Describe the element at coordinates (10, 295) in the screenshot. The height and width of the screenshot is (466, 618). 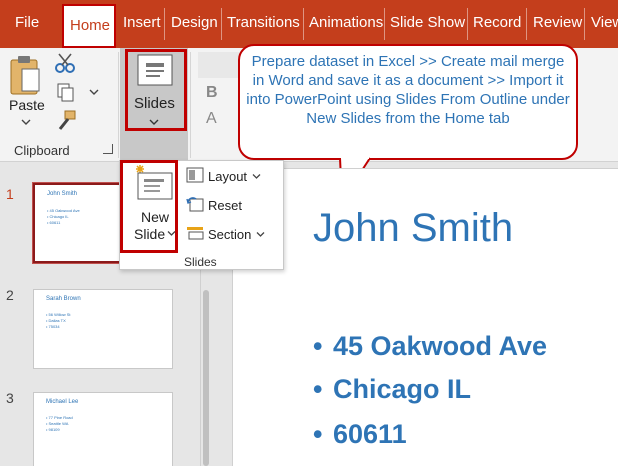
I see `thumbnail-number: 2` at that location.